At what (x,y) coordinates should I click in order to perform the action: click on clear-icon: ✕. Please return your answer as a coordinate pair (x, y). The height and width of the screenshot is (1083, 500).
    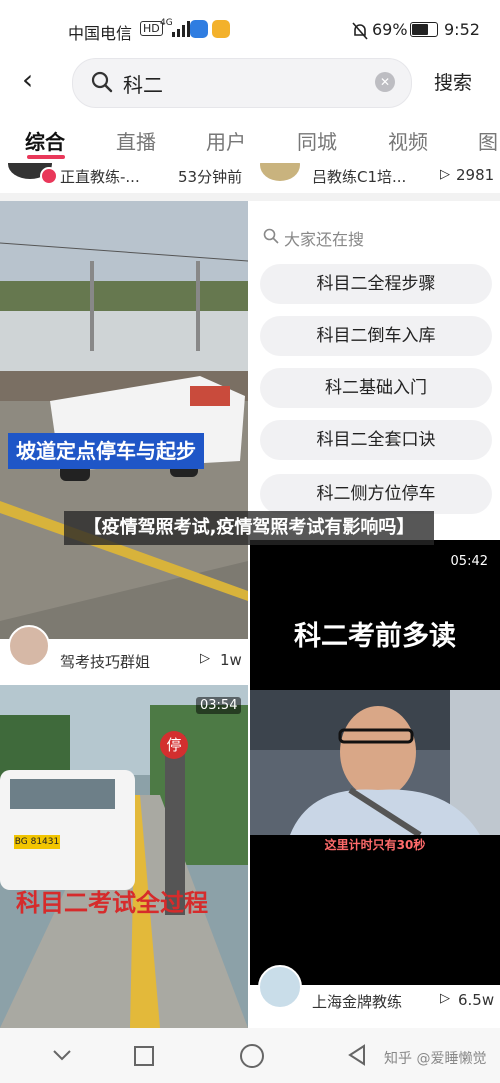
    Looking at the image, I should click on (385, 82).